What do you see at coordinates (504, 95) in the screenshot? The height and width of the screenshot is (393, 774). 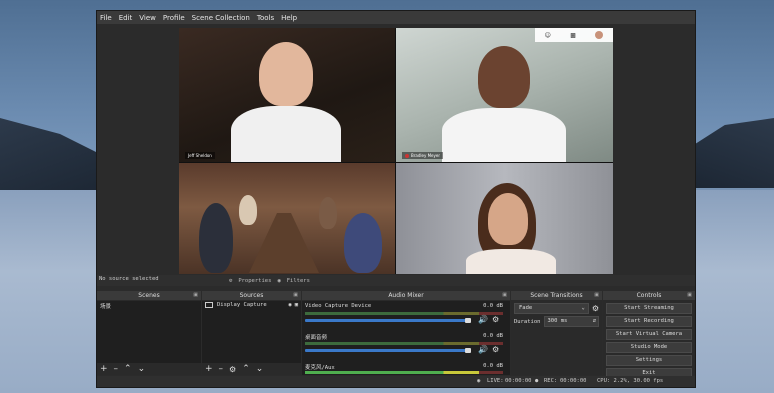 I see `video-tile-2: ☺ ▩ Bradley Meyer` at bounding box center [504, 95].